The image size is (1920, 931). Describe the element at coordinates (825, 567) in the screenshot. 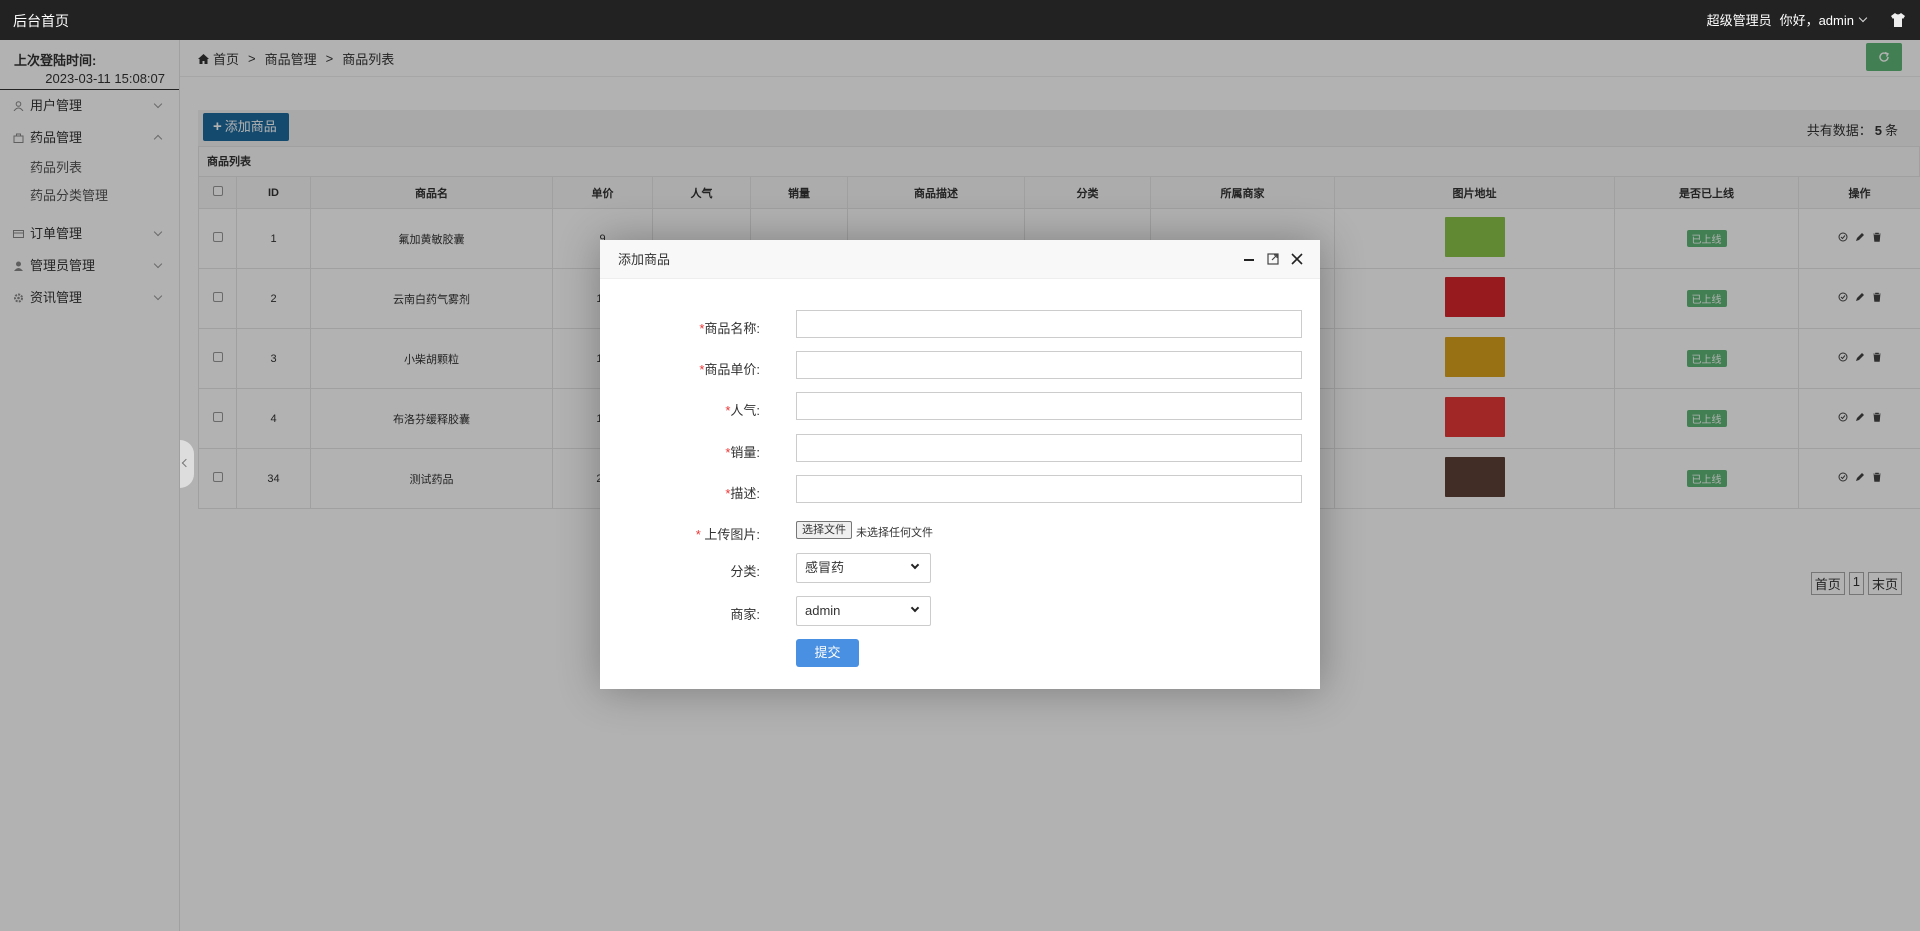

I see `category-selected-value: 感冒药` at that location.